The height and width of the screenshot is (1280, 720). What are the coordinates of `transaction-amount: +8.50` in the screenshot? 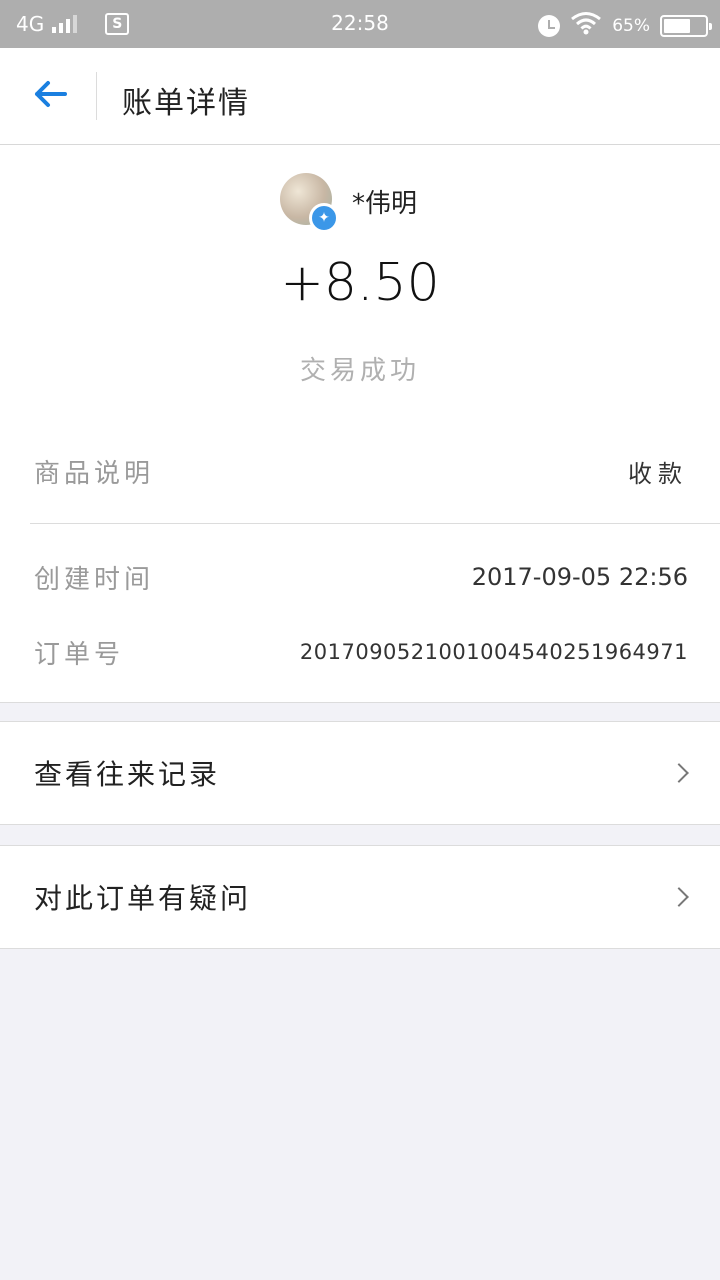 It's located at (360, 283).